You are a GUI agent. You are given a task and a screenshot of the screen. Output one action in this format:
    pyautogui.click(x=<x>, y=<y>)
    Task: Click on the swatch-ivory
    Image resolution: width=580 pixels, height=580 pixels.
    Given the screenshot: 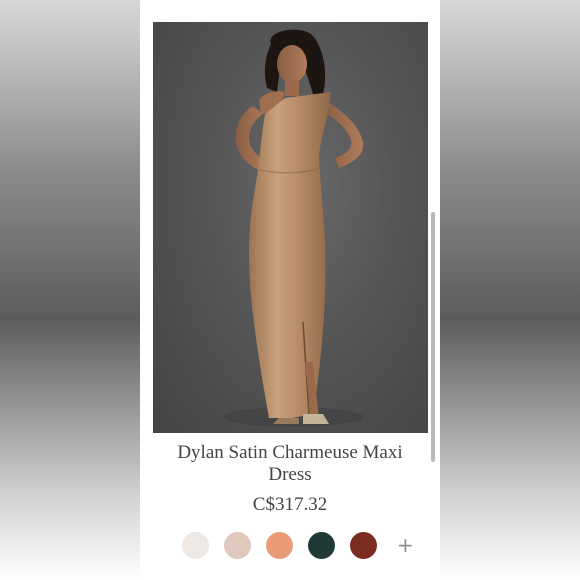 What is the action you would take?
    pyautogui.click(x=195, y=545)
    